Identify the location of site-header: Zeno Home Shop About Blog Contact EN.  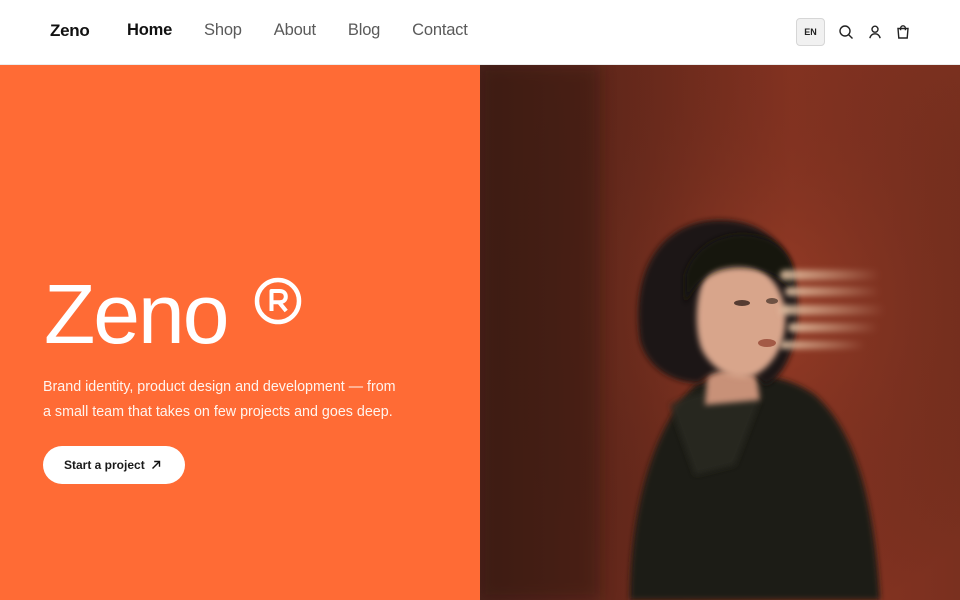
(480, 32).